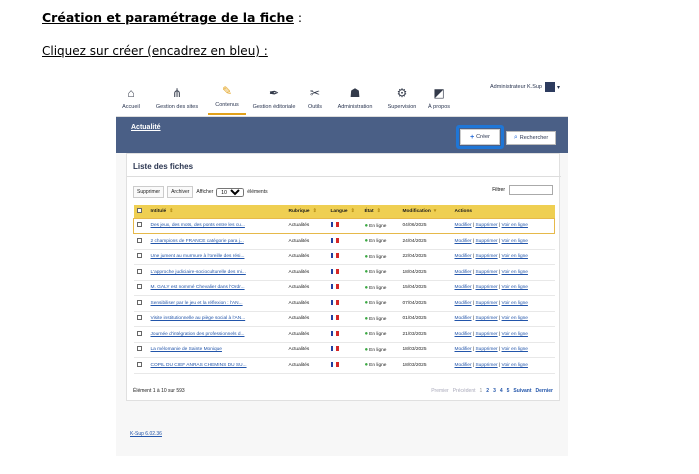 The height and width of the screenshot is (474, 699). I want to click on page-3-button: 3, so click(494, 391).